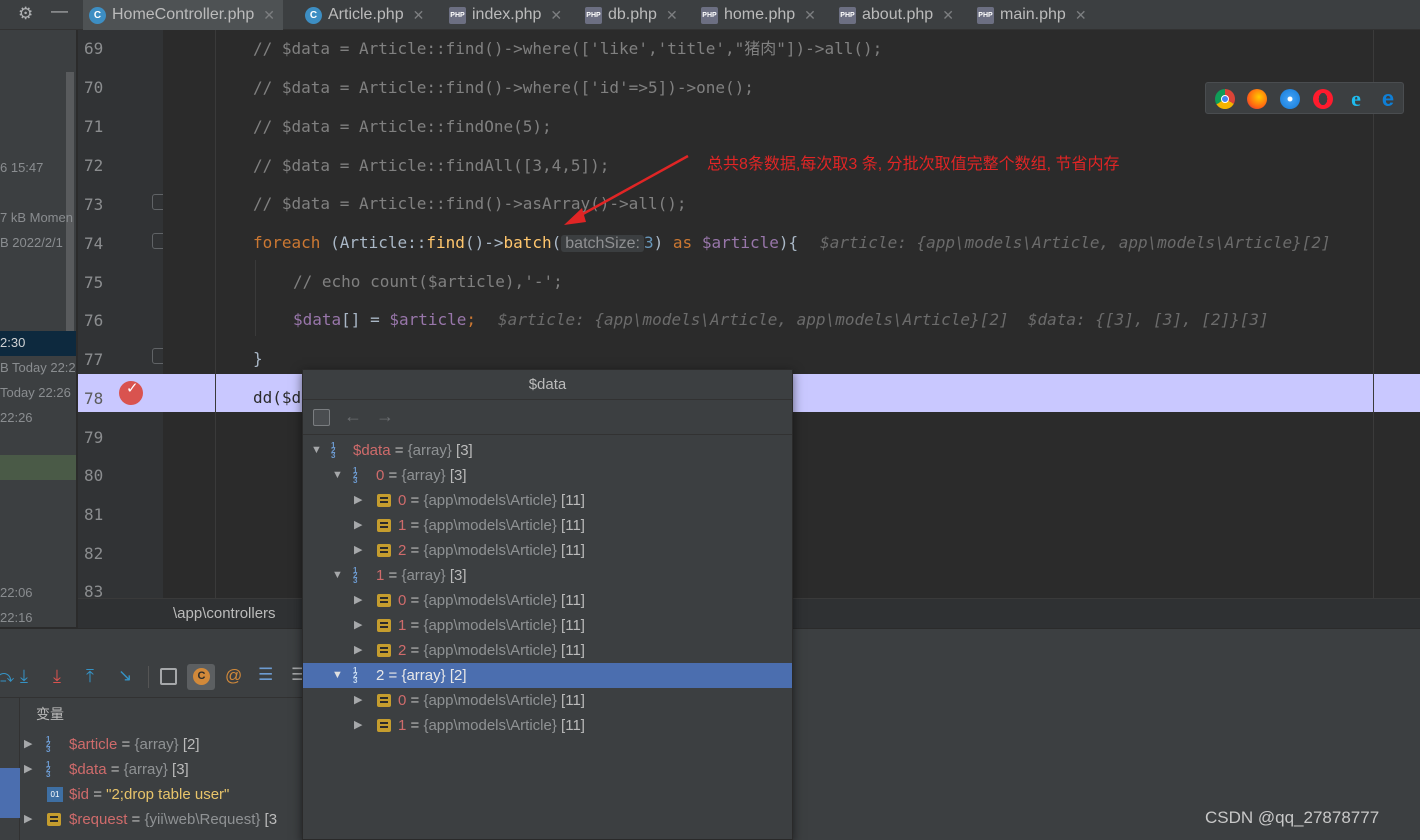  Describe the element at coordinates (547, 450) in the screenshot. I see `tree-row-data: ▼ 123 $data = {array} [3]` at that location.